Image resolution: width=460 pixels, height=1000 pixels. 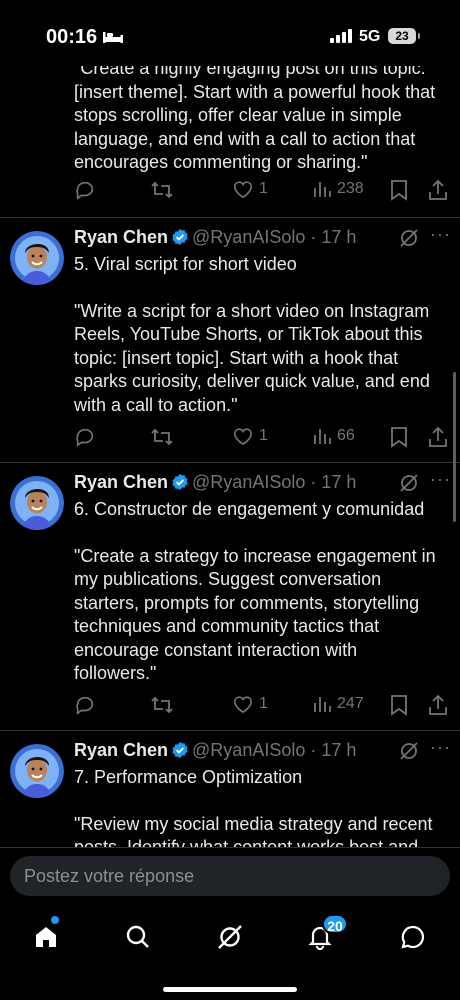 What do you see at coordinates (419, 36) in the screenshot?
I see `battery-tip` at bounding box center [419, 36].